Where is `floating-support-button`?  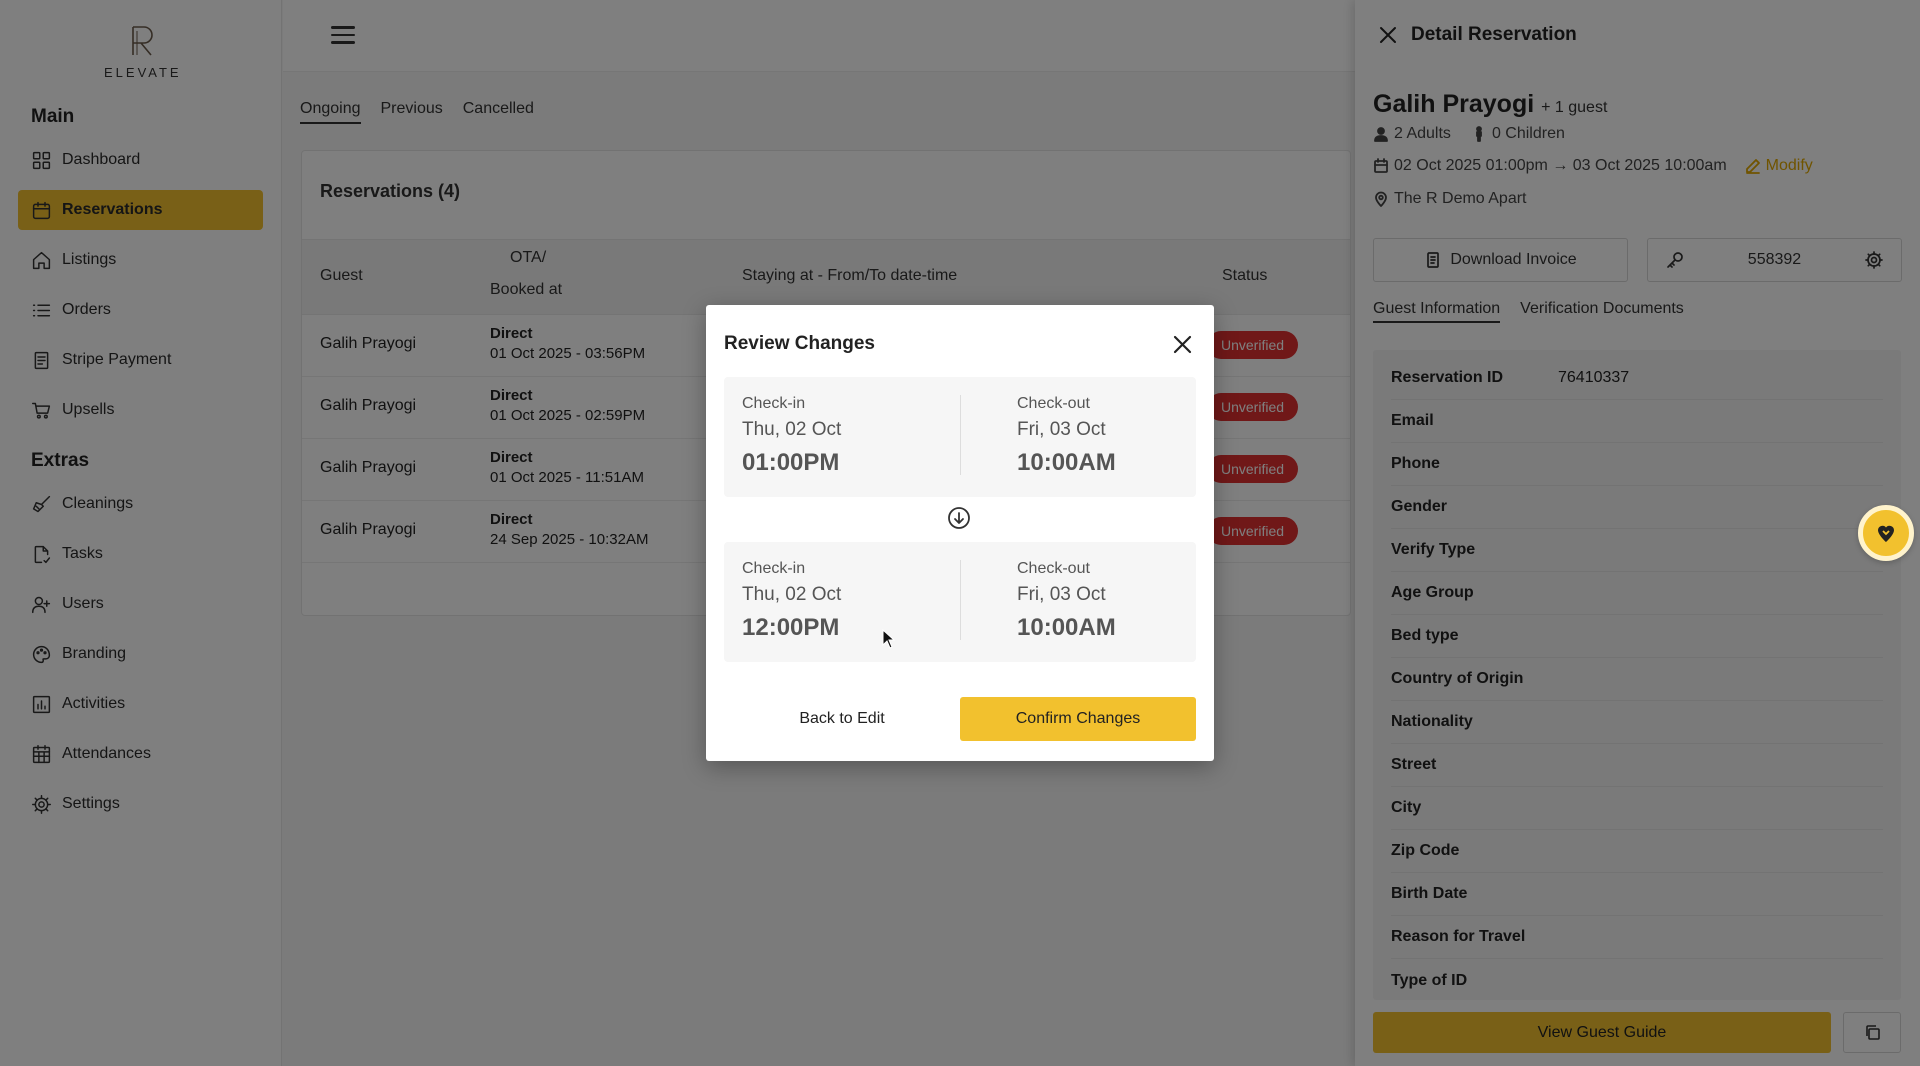 floating-support-button is located at coordinates (1886, 533).